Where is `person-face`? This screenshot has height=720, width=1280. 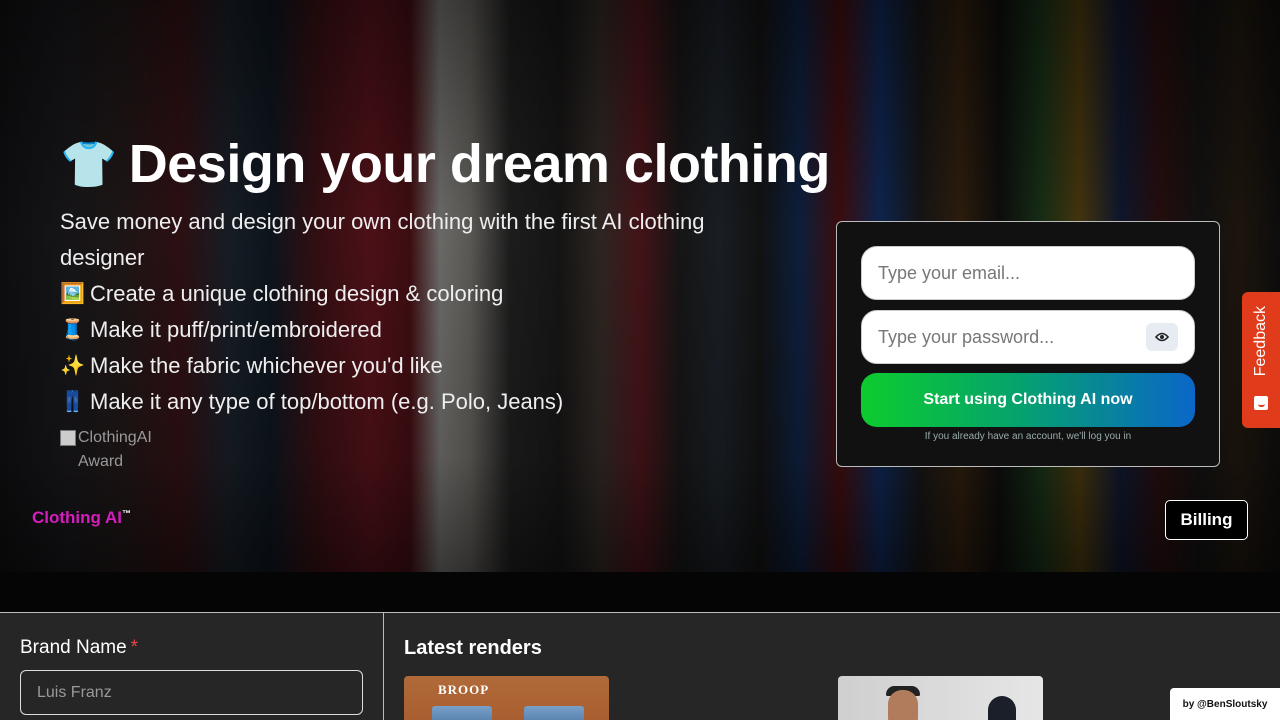
person-face is located at coordinates (903, 705).